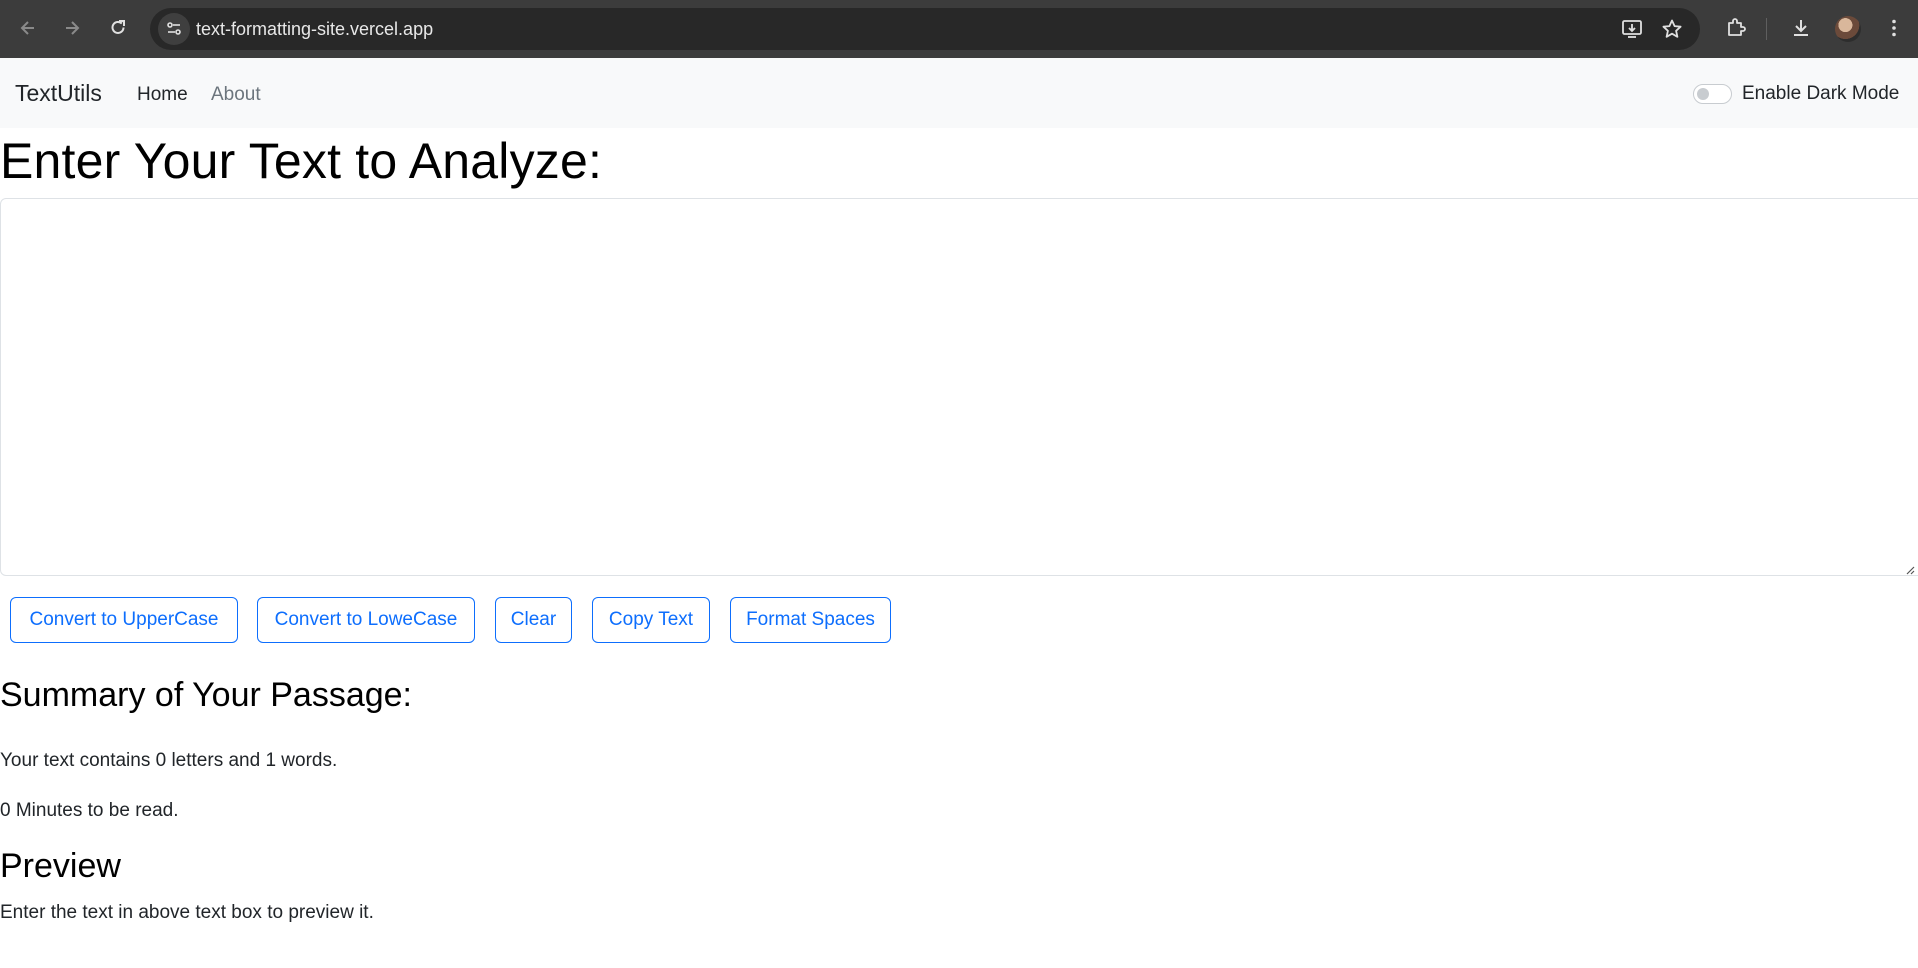 The image size is (1918, 968). What do you see at coordinates (1909, 568) in the screenshot?
I see `resize-grip-icon` at bounding box center [1909, 568].